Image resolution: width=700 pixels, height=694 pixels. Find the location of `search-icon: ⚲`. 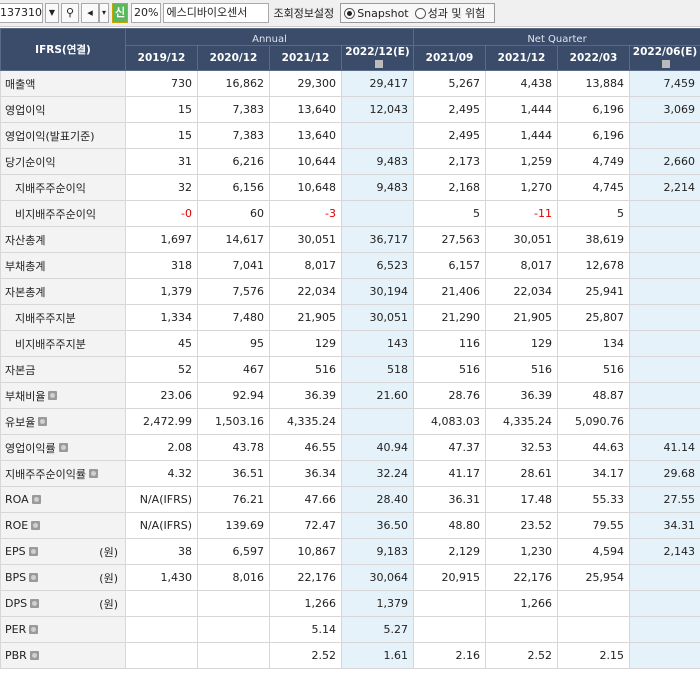

search-icon: ⚲ is located at coordinates (70, 13).